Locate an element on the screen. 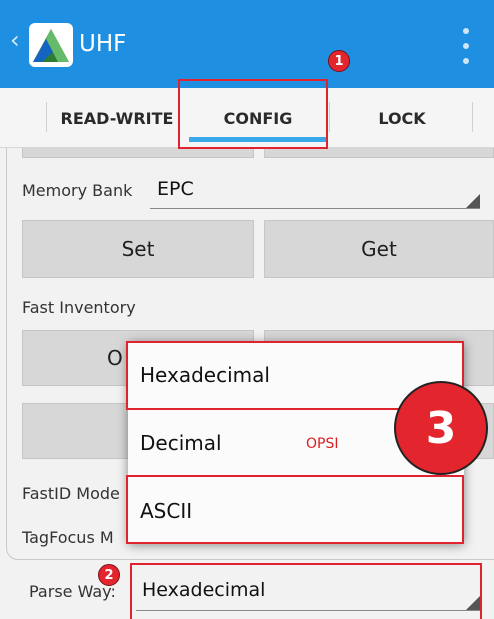 The height and width of the screenshot is (619, 494). app-title: UHF is located at coordinates (103, 44).